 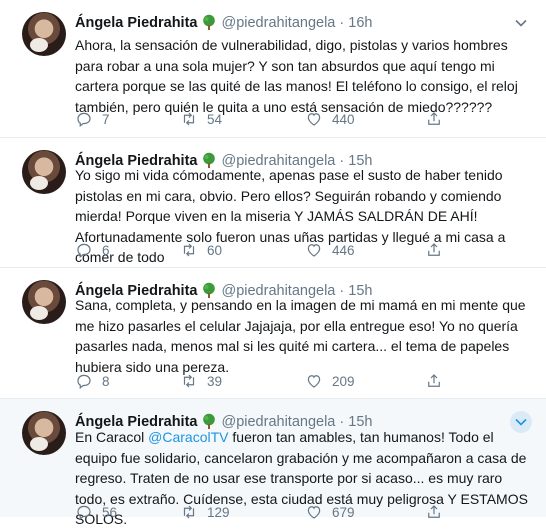 What do you see at coordinates (343, 512) in the screenshot?
I see `like-count: 679` at bounding box center [343, 512].